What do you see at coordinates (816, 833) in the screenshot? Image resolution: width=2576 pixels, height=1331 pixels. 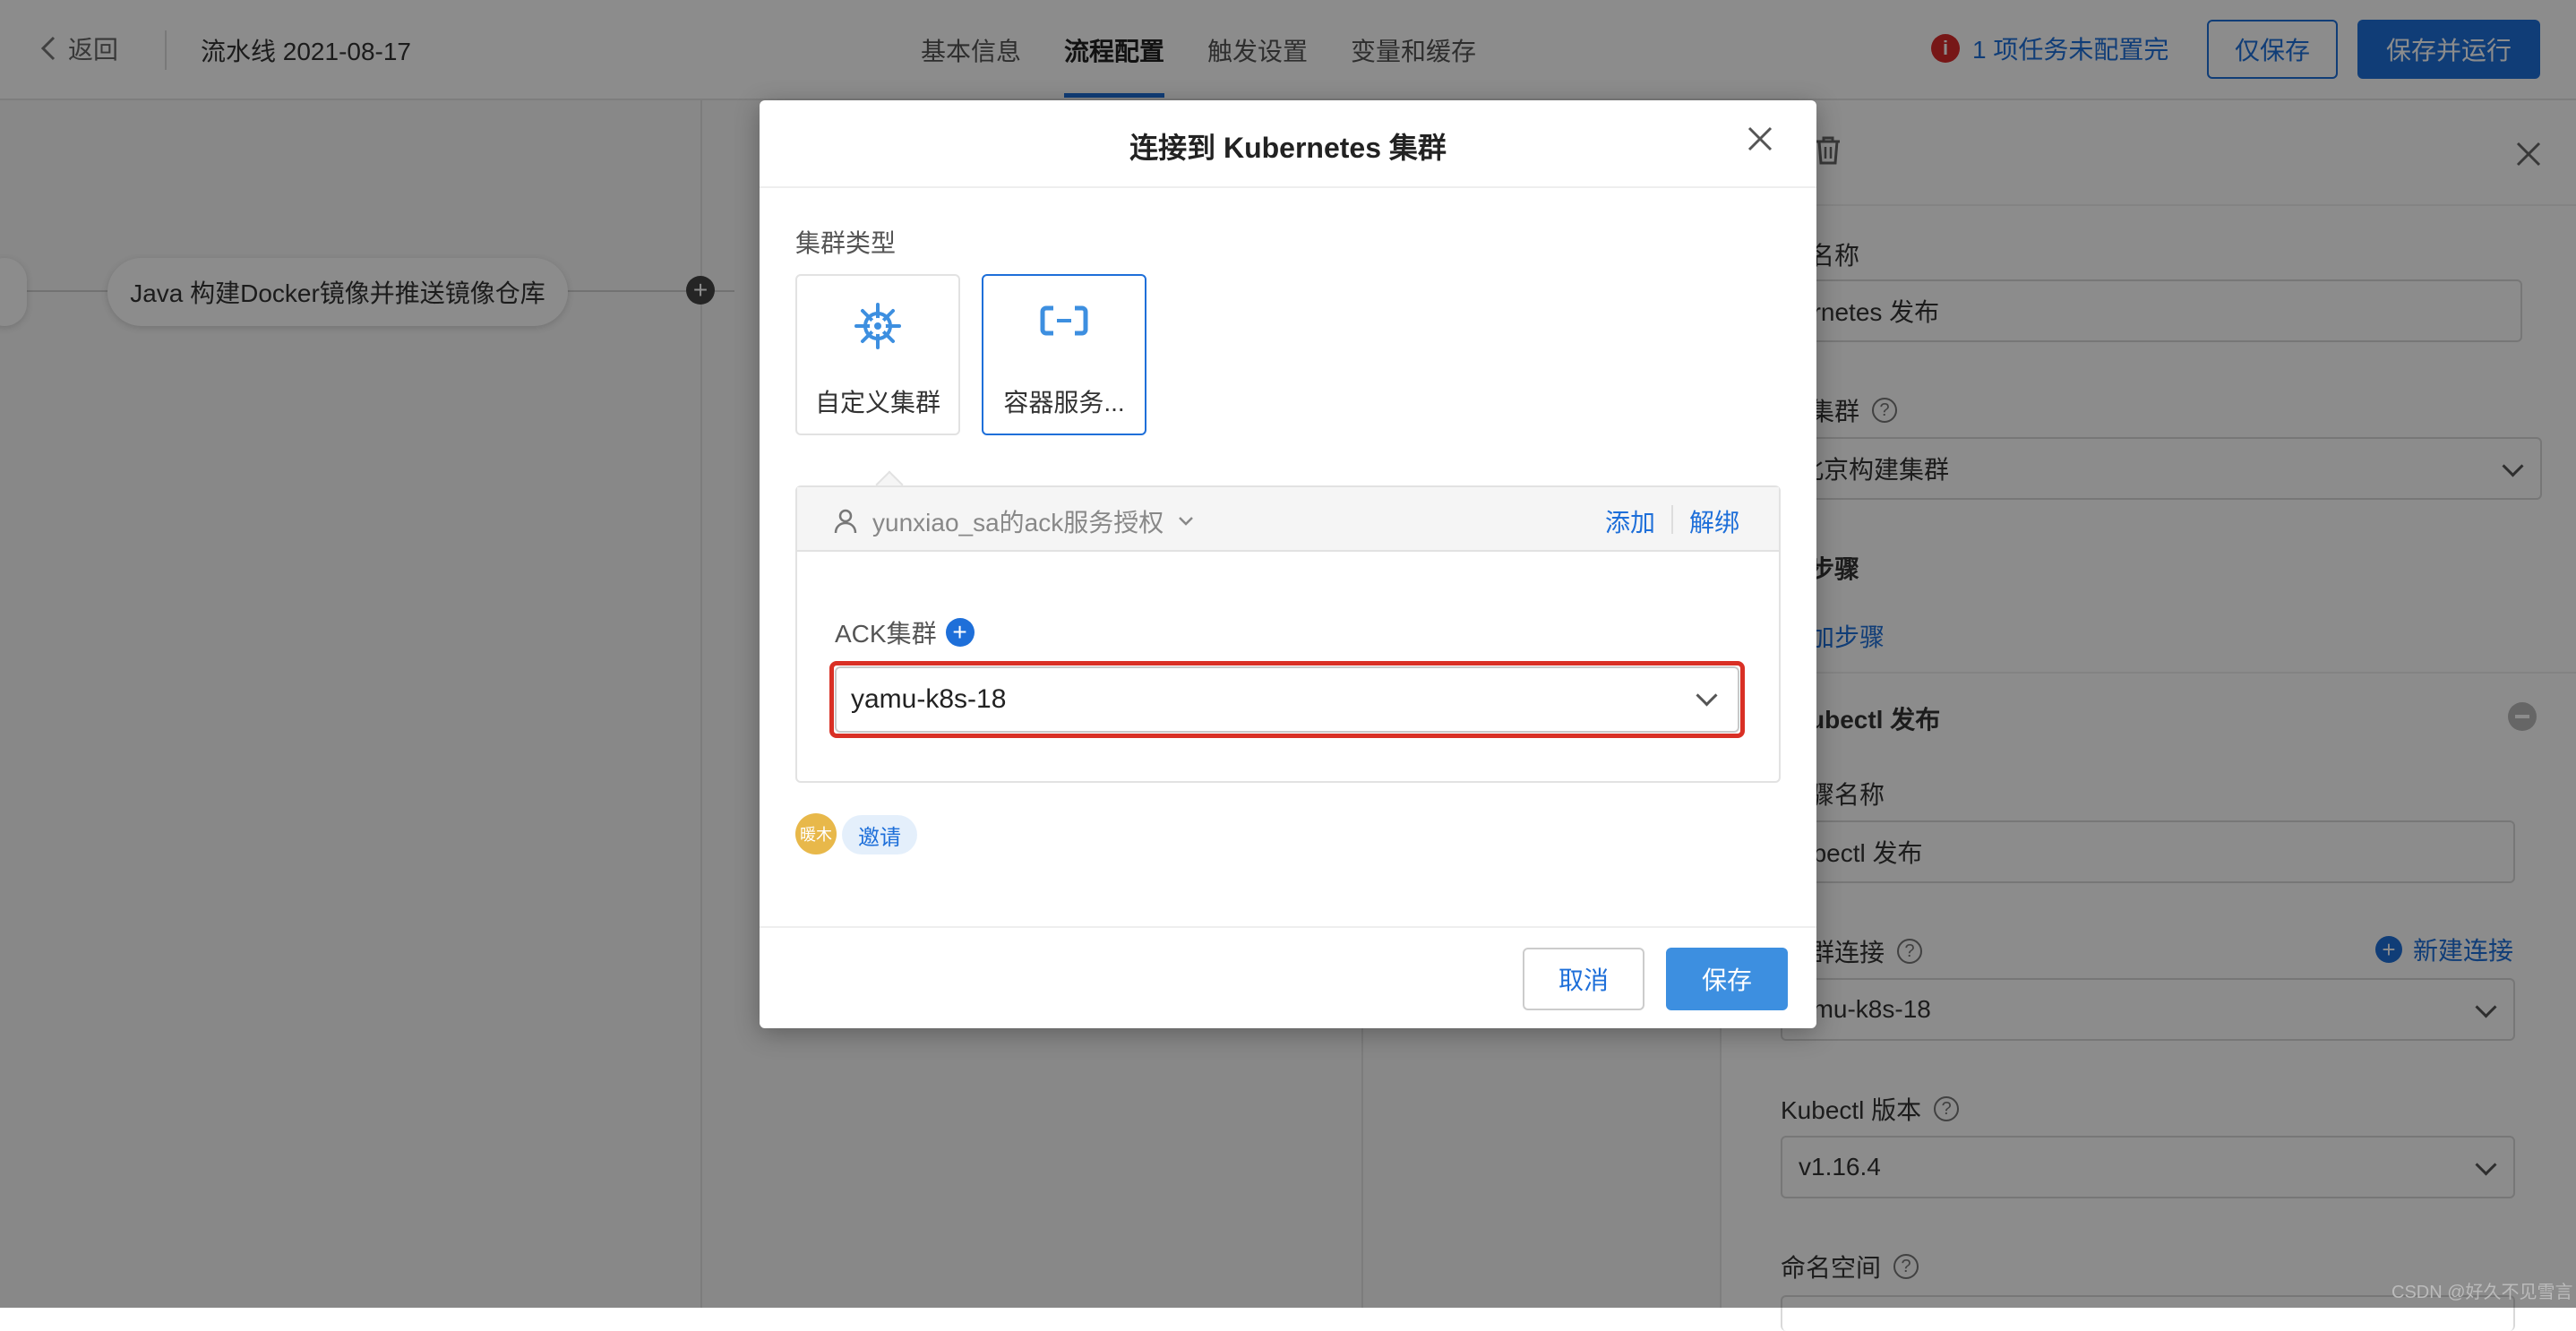 I see `avatar: 暖木` at bounding box center [816, 833].